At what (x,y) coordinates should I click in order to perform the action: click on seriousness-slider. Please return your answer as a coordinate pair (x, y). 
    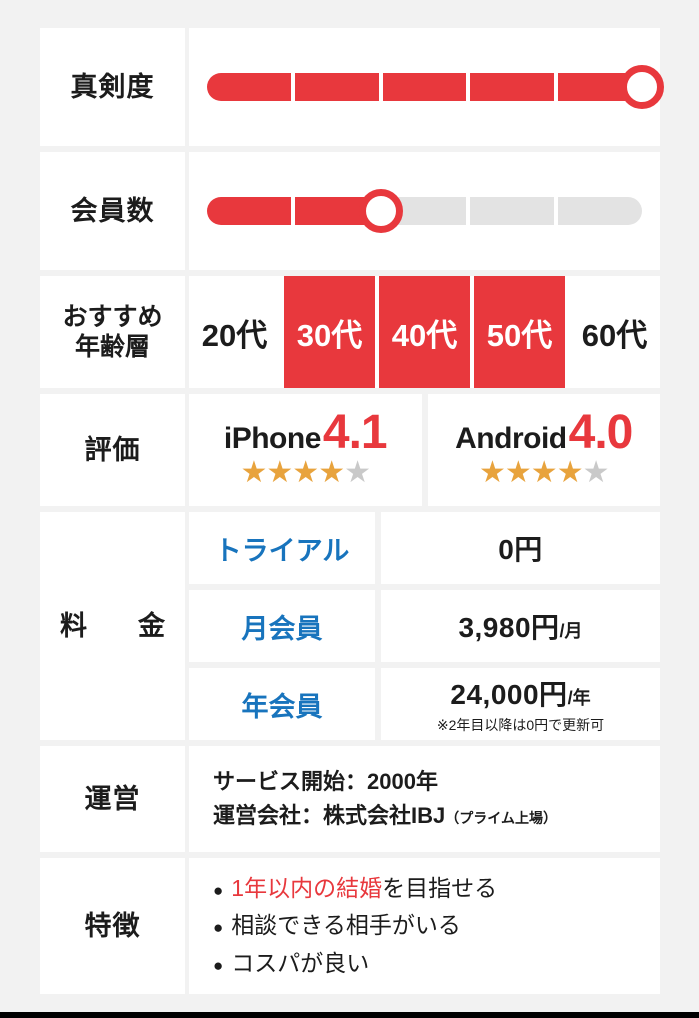
    Looking at the image, I should click on (435, 87).